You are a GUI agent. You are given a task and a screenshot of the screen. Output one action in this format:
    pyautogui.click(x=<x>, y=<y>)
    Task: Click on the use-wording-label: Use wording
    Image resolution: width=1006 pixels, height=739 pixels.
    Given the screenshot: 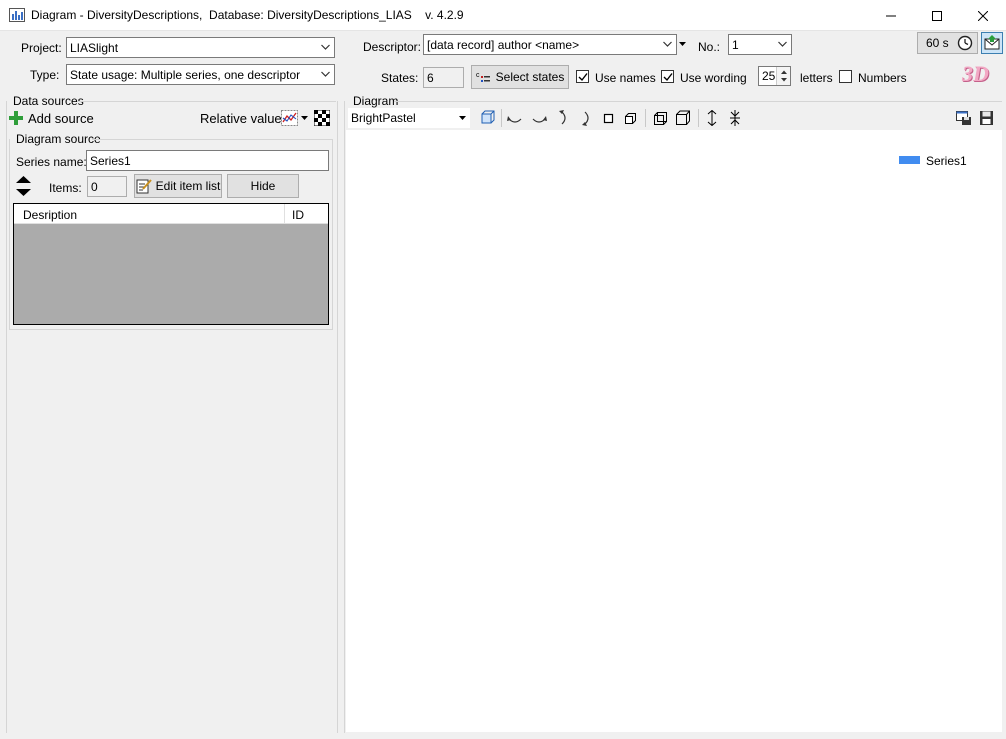 What is the action you would take?
    pyautogui.click(x=713, y=78)
    